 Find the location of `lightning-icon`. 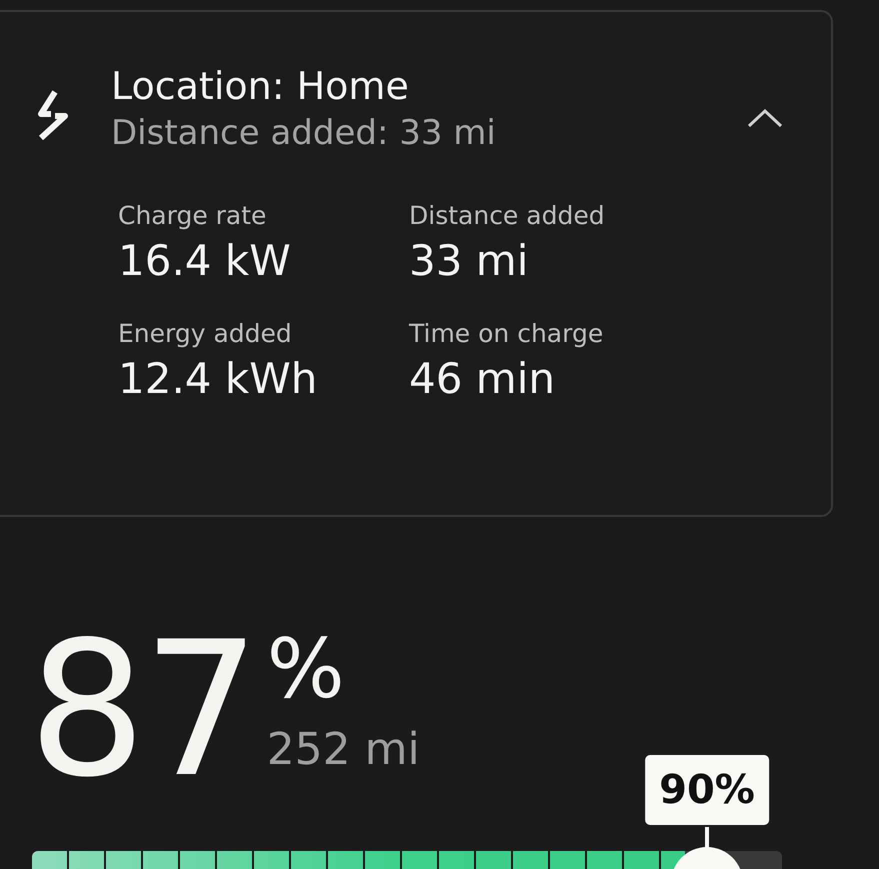

lightning-icon is located at coordinates (53, 115).